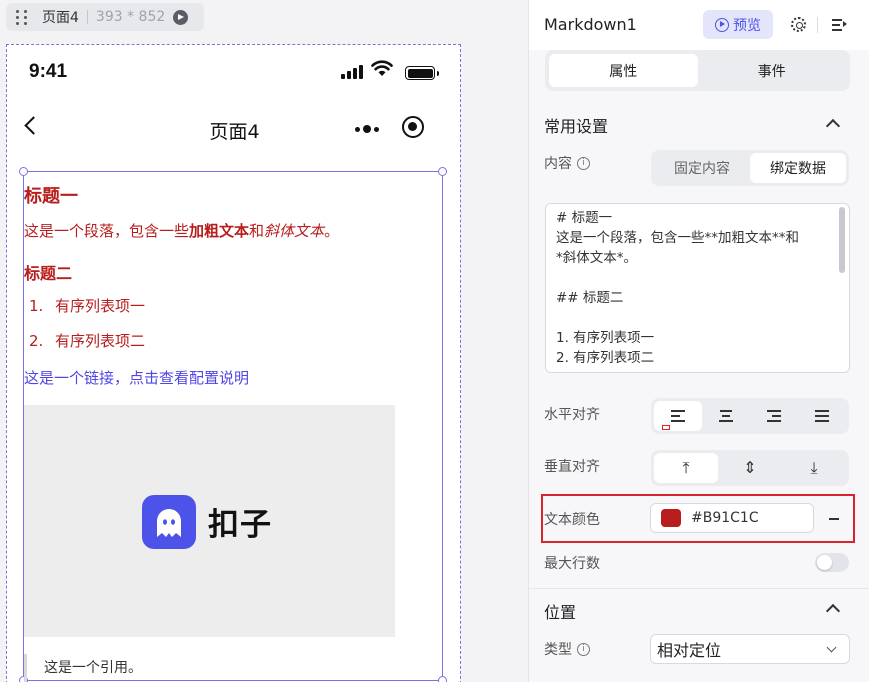 The image size is (869, 682). Describe the element at coordinates (750, 649) in the screenshot. I see `type-select: 相对定位` at that location.